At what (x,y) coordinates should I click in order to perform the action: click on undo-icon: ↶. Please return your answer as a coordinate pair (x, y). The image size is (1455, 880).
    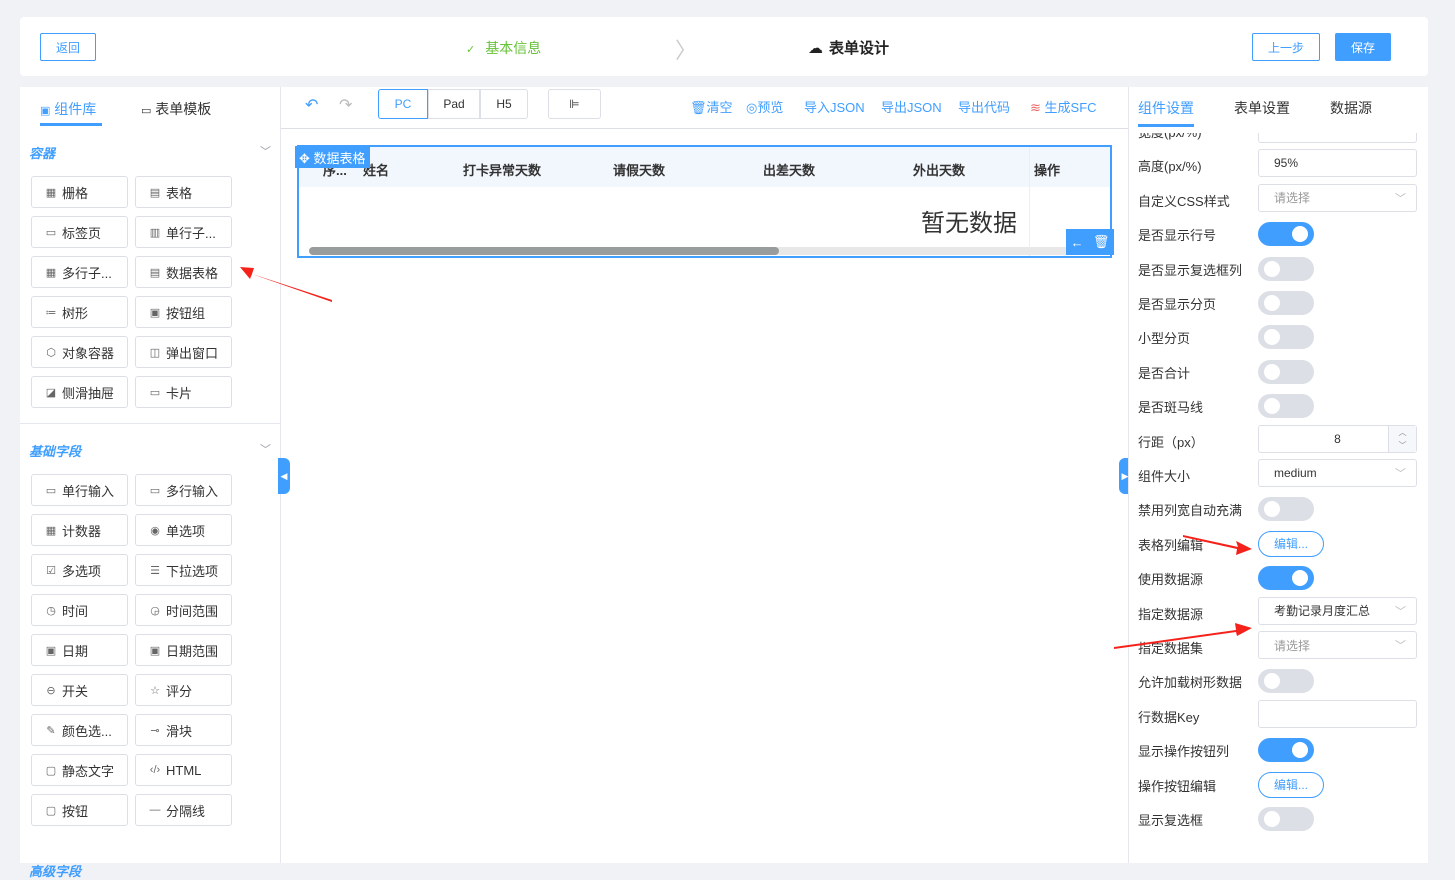
    Looking at the image, I should click on (311, 105).